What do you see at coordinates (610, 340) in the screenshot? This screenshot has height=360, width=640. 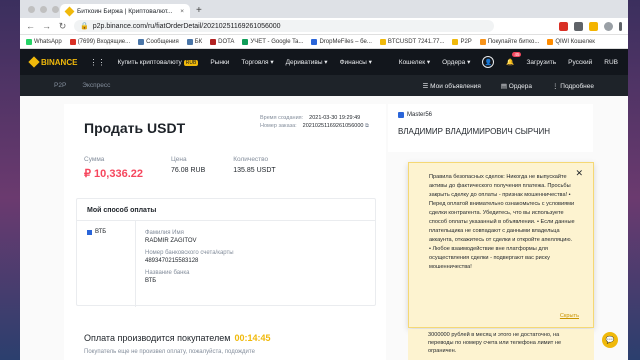 I see `chat-icon: 💬` at bounding box center [610, 340].